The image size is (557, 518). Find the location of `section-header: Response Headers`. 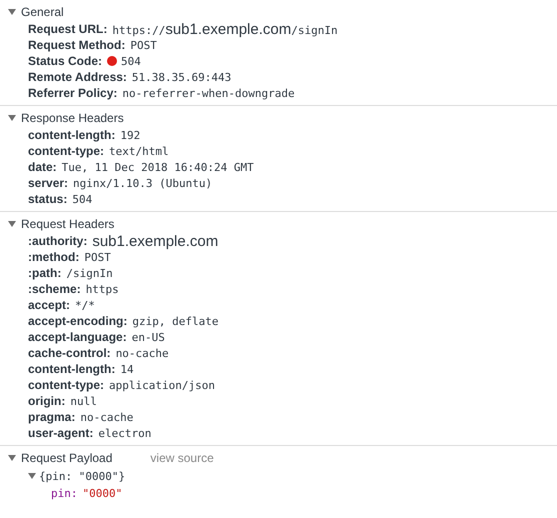

section-header: Response Headers is located at coordinates (62, 118).